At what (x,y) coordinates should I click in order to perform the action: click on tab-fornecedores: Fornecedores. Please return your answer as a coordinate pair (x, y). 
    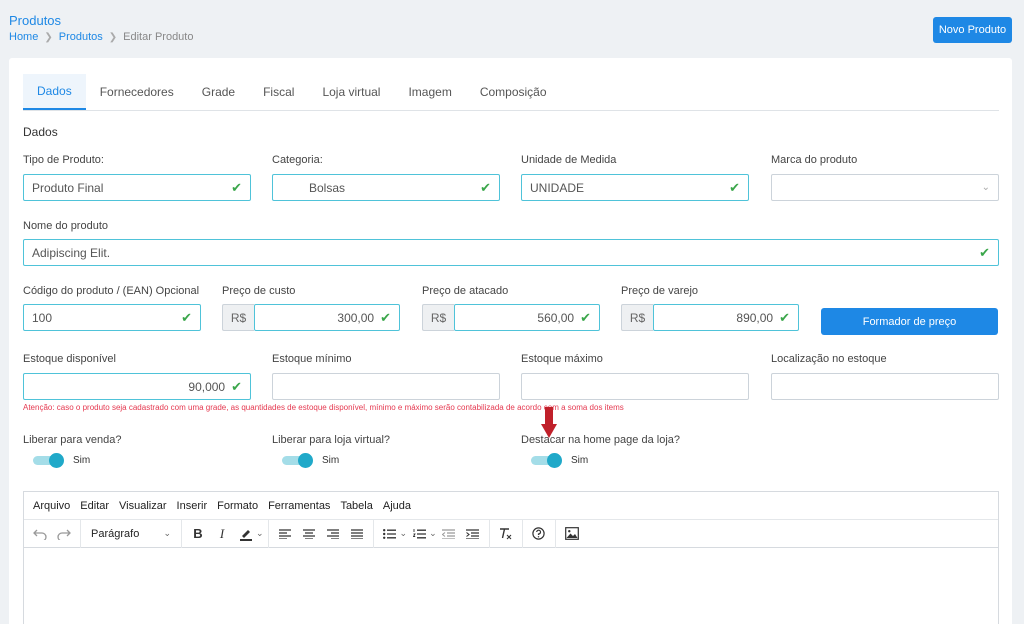
    Looking at the image, I should click on (137, 92).